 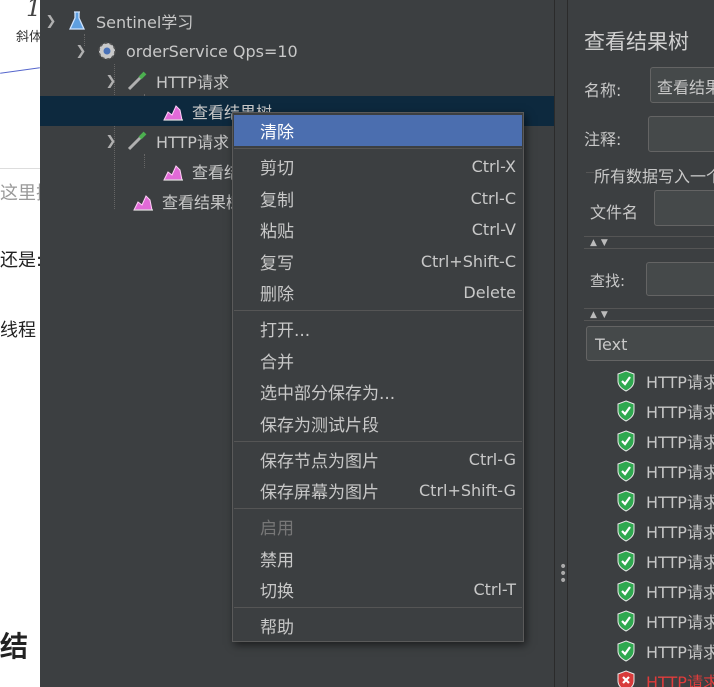 What do you see at coordinates (378, 292) in the screenshot?
I see `menu-item-delete: 删除 Delete` at bounding box center [378, 292].